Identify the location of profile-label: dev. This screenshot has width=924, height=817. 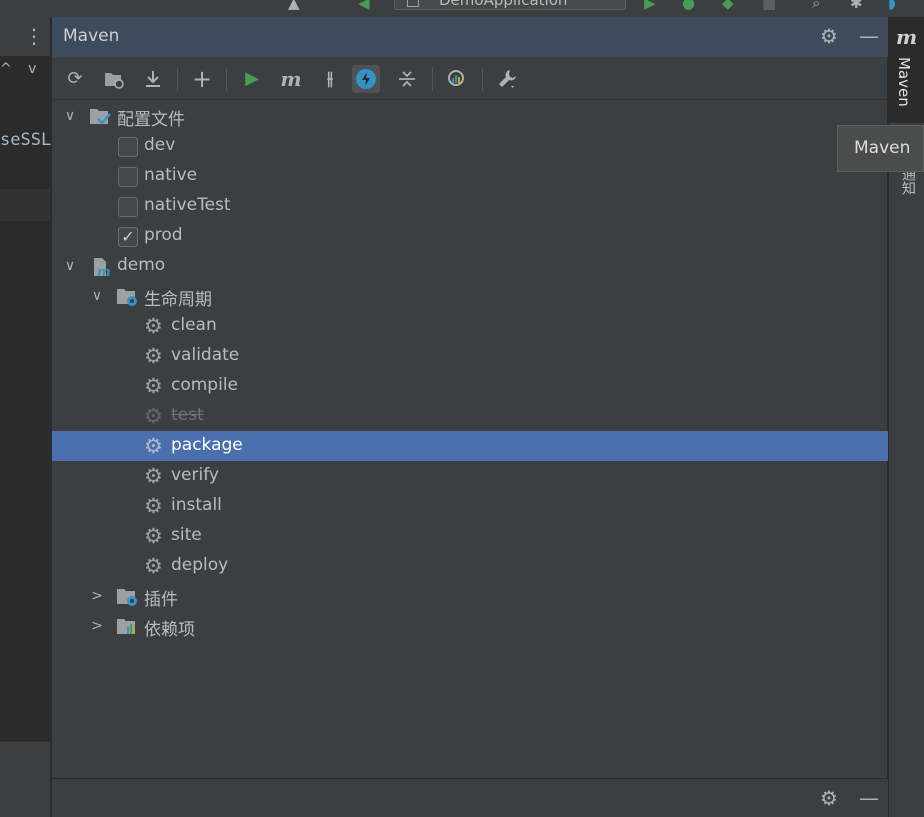
(160, 145).